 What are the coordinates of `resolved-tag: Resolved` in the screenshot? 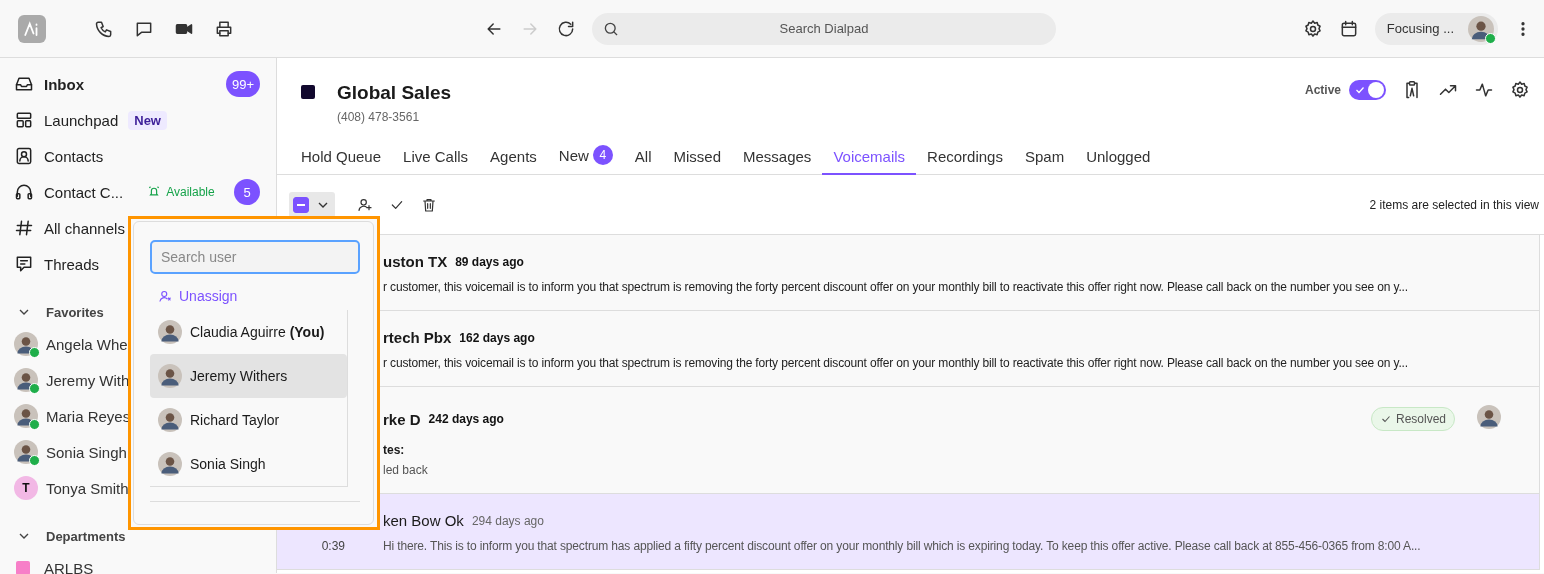 It's located at (1412, 419).